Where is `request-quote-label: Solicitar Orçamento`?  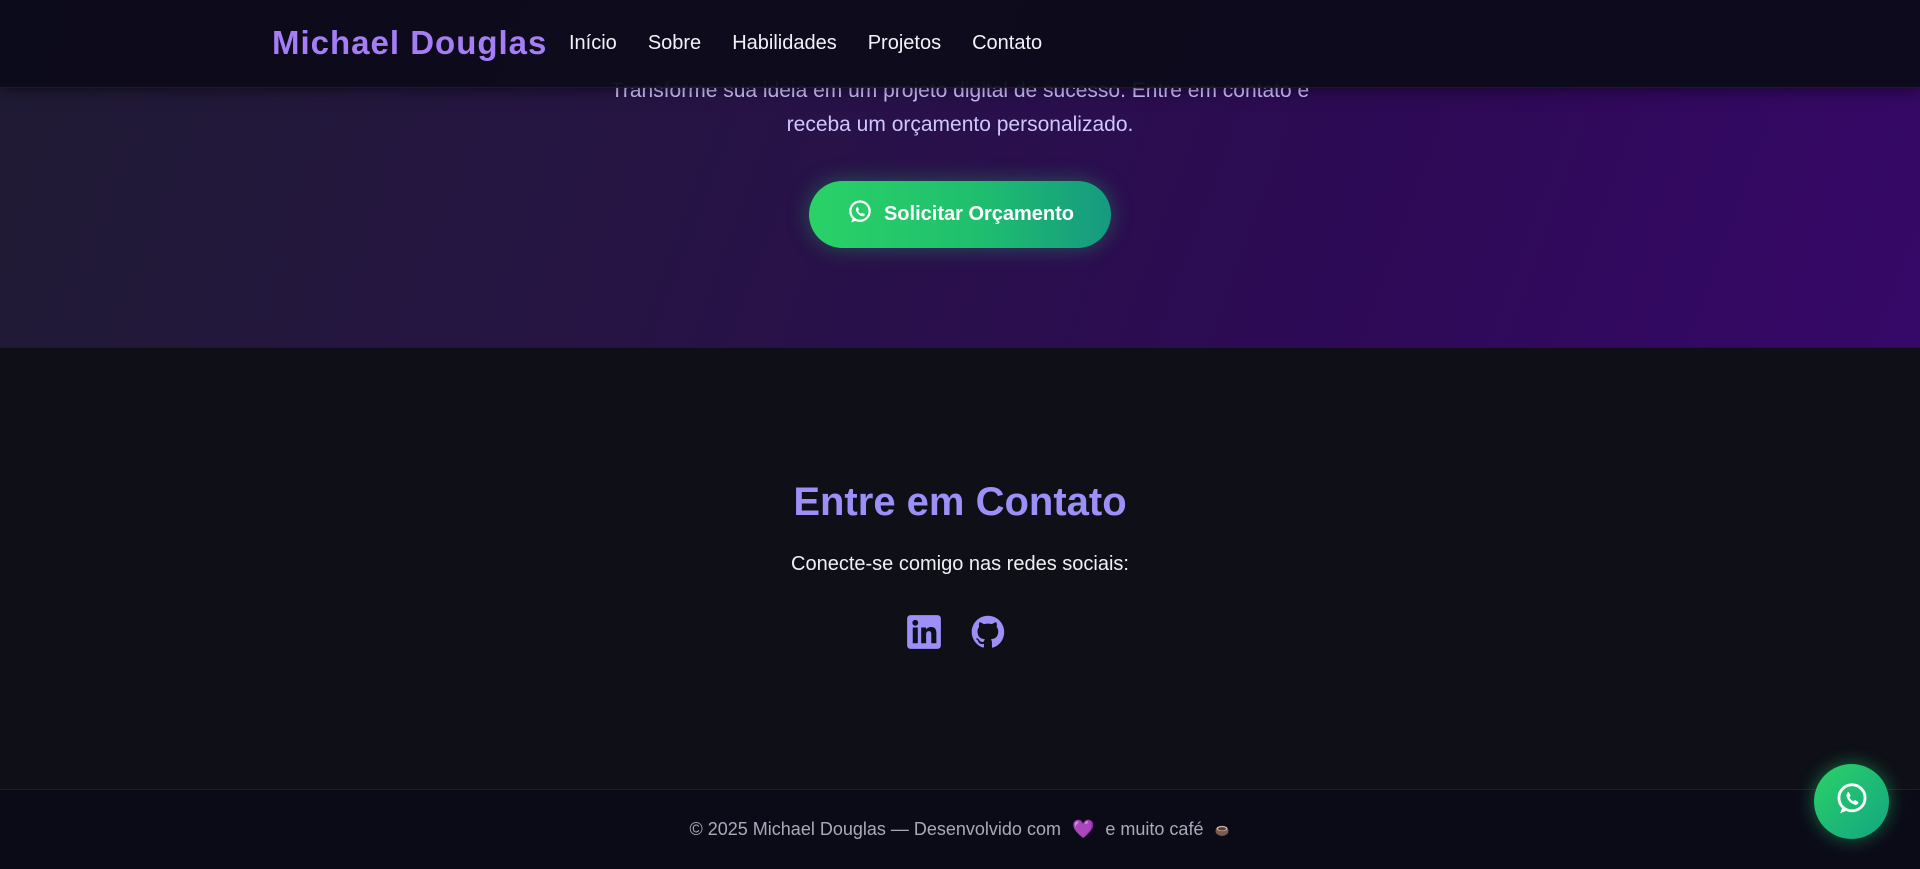 request-quote-label: Solicitar Orçamento is located at coordinates (979, 214).